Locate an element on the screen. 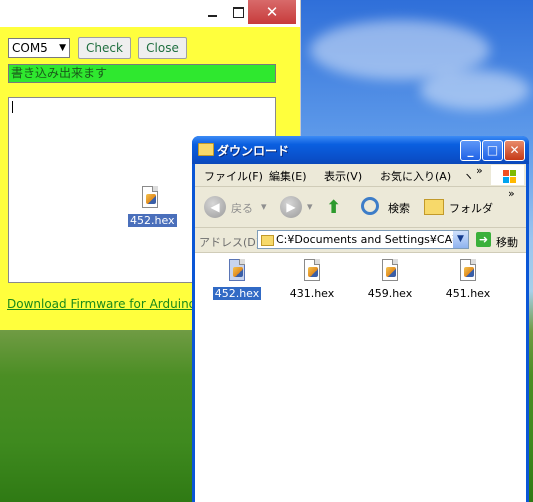  file-name: 431.hex is located at coordinates (312, 293).